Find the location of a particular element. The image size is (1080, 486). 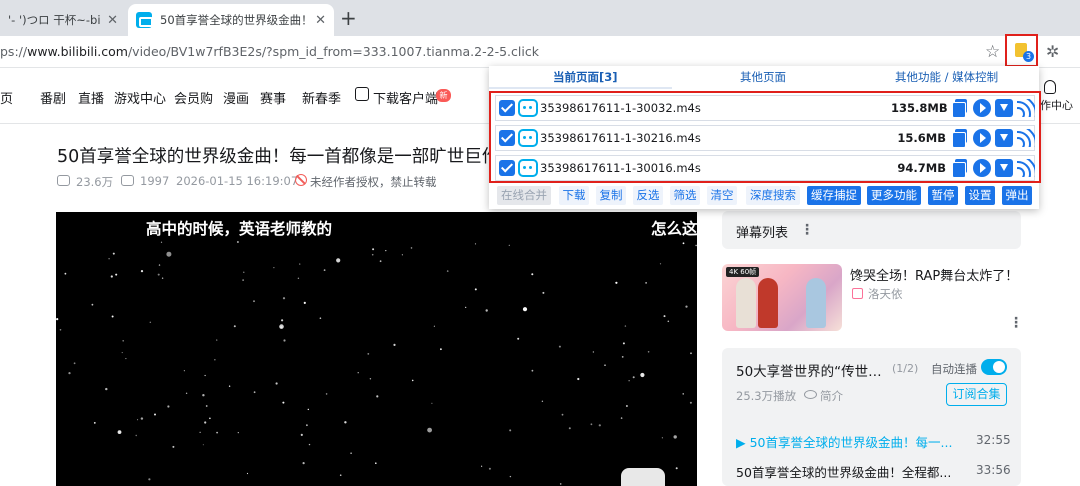

media-file-row: 35398617611-1-30216.m4s 15.6MB is located at coordinates (765, 138).